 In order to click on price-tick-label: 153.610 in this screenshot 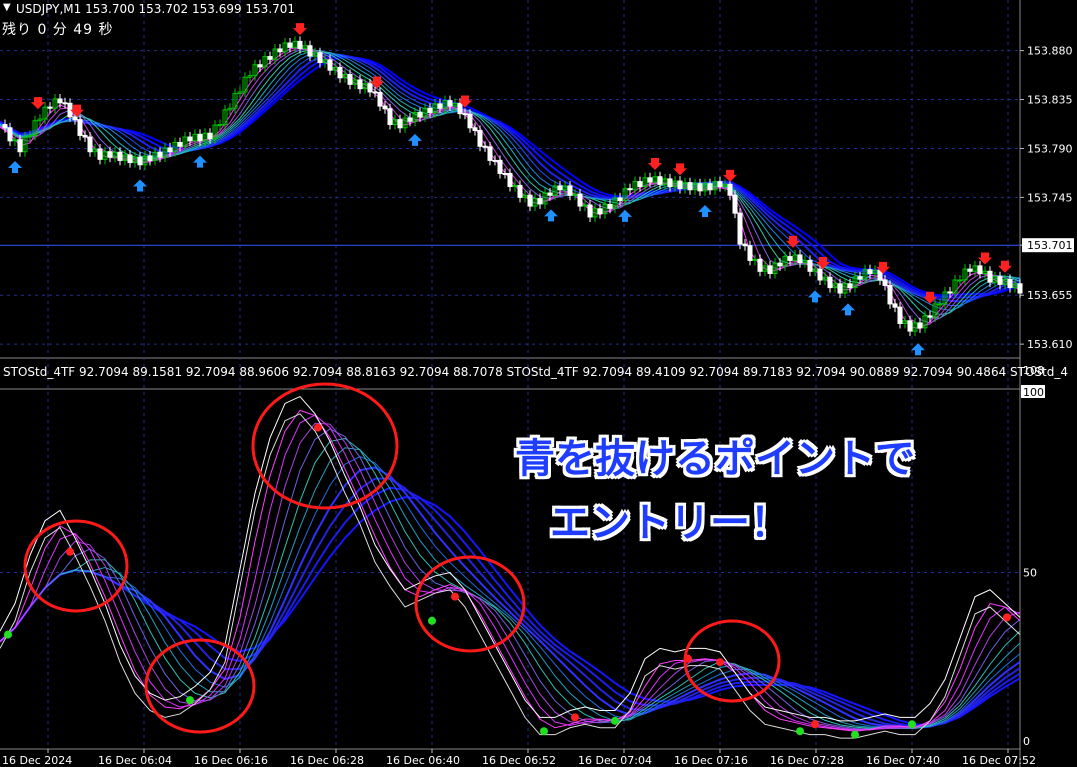, I will do `click(1050, 344)`.